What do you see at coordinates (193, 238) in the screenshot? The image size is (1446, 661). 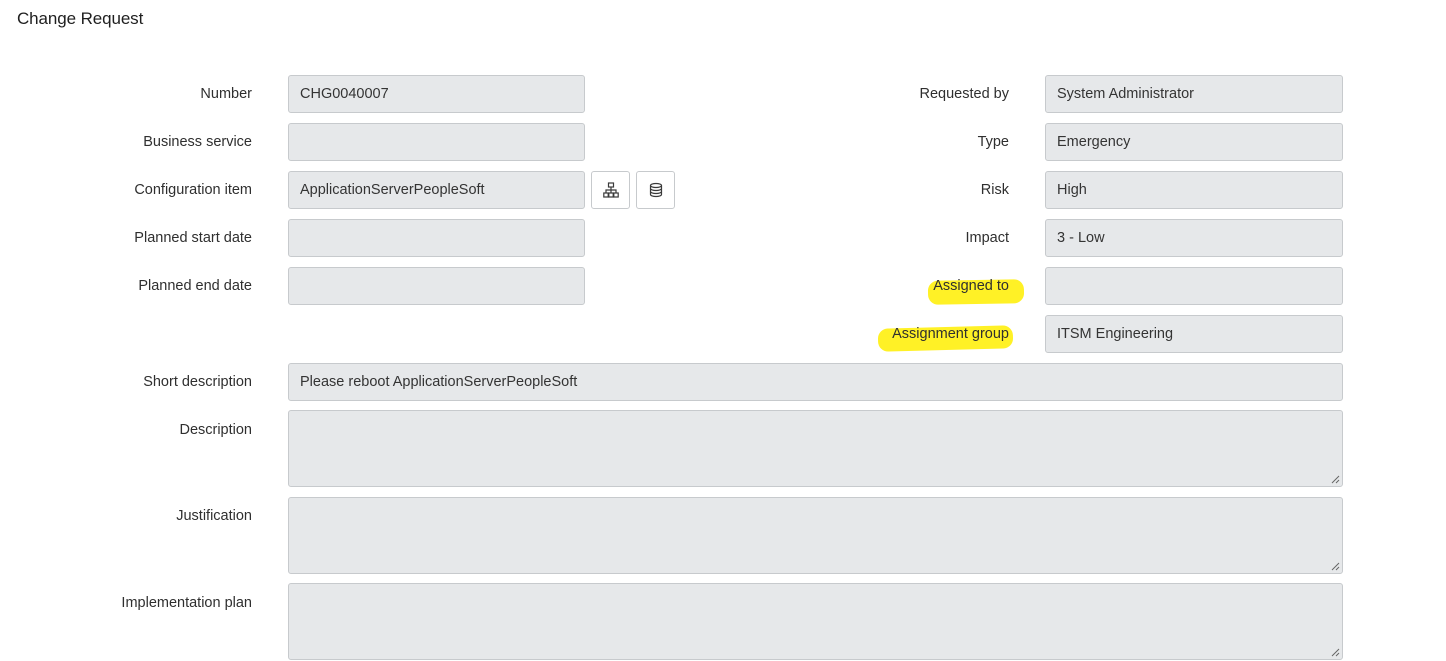 I see `planned-start-date-label: Planned start date` at bounding box center [193, 238].